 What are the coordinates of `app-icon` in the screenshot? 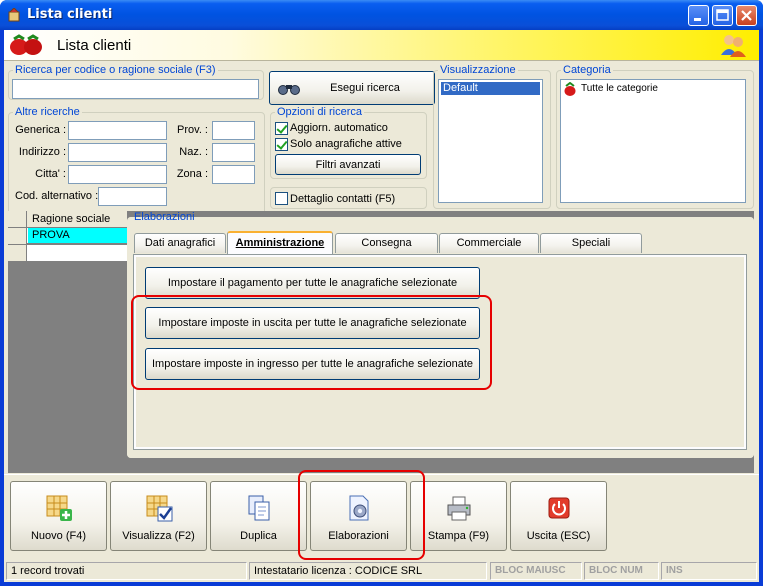 It's located at (14, 15).